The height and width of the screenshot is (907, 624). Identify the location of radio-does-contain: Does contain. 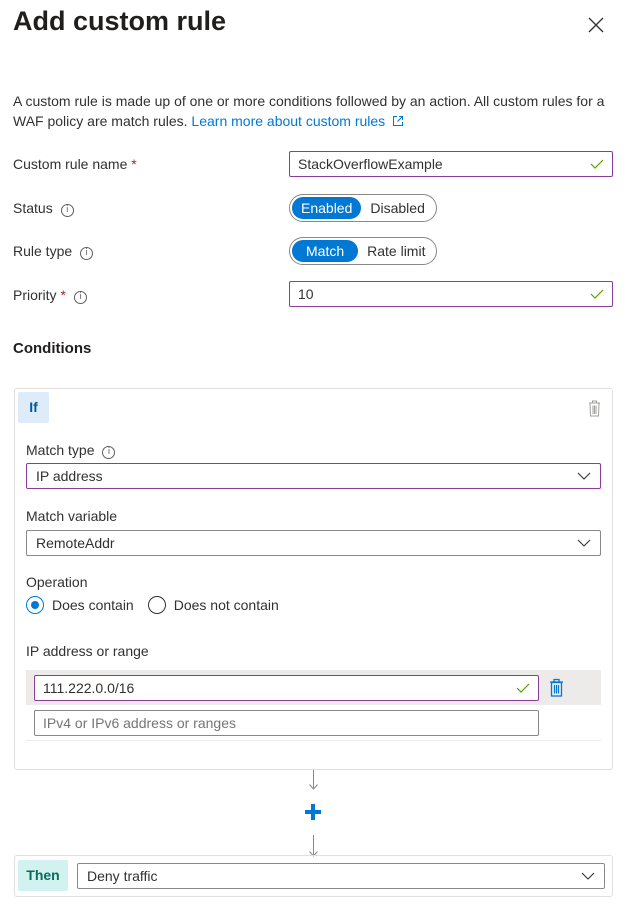
(80, 605).